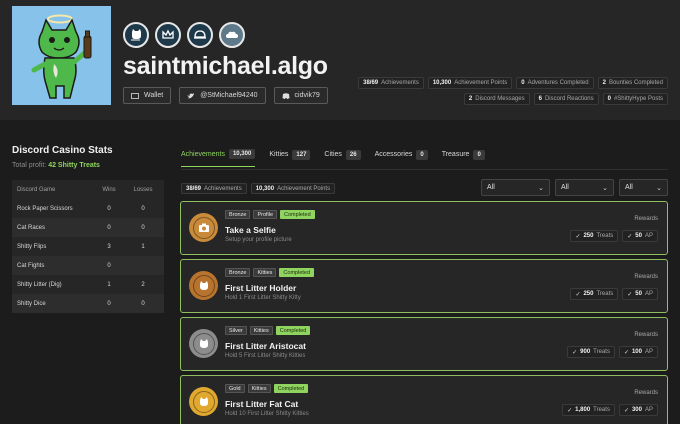 Image resolution: width=680 pixels, height=424 pixels. I want to click on tier-tag: Gold, so click(235, 388).